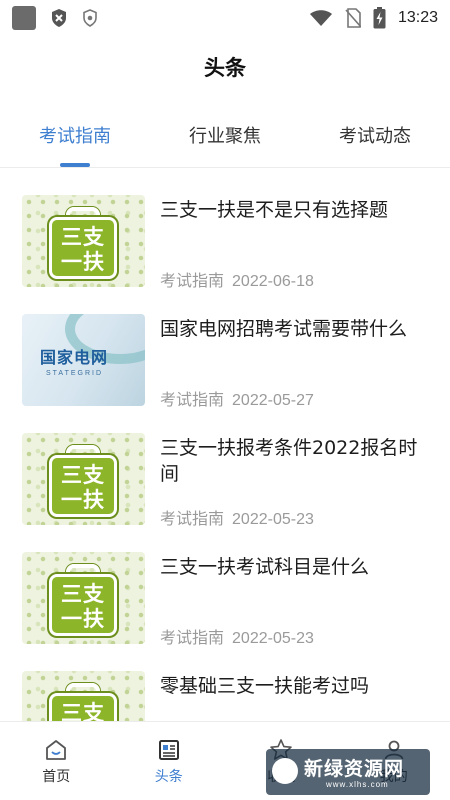 Image resolution: width=450 pixels, height=800 pixels. Describe the element at coordinates (225, 18) in the screenshot. I see `status-bar: 13:23` at that location.